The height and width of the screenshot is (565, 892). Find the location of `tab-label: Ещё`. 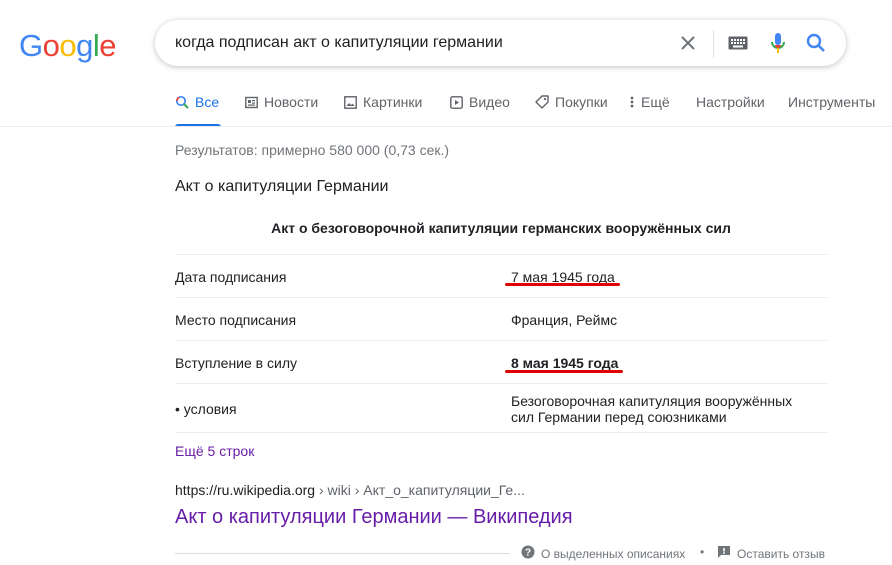

tab-label: Ещё is located at coordinates (655, 102).